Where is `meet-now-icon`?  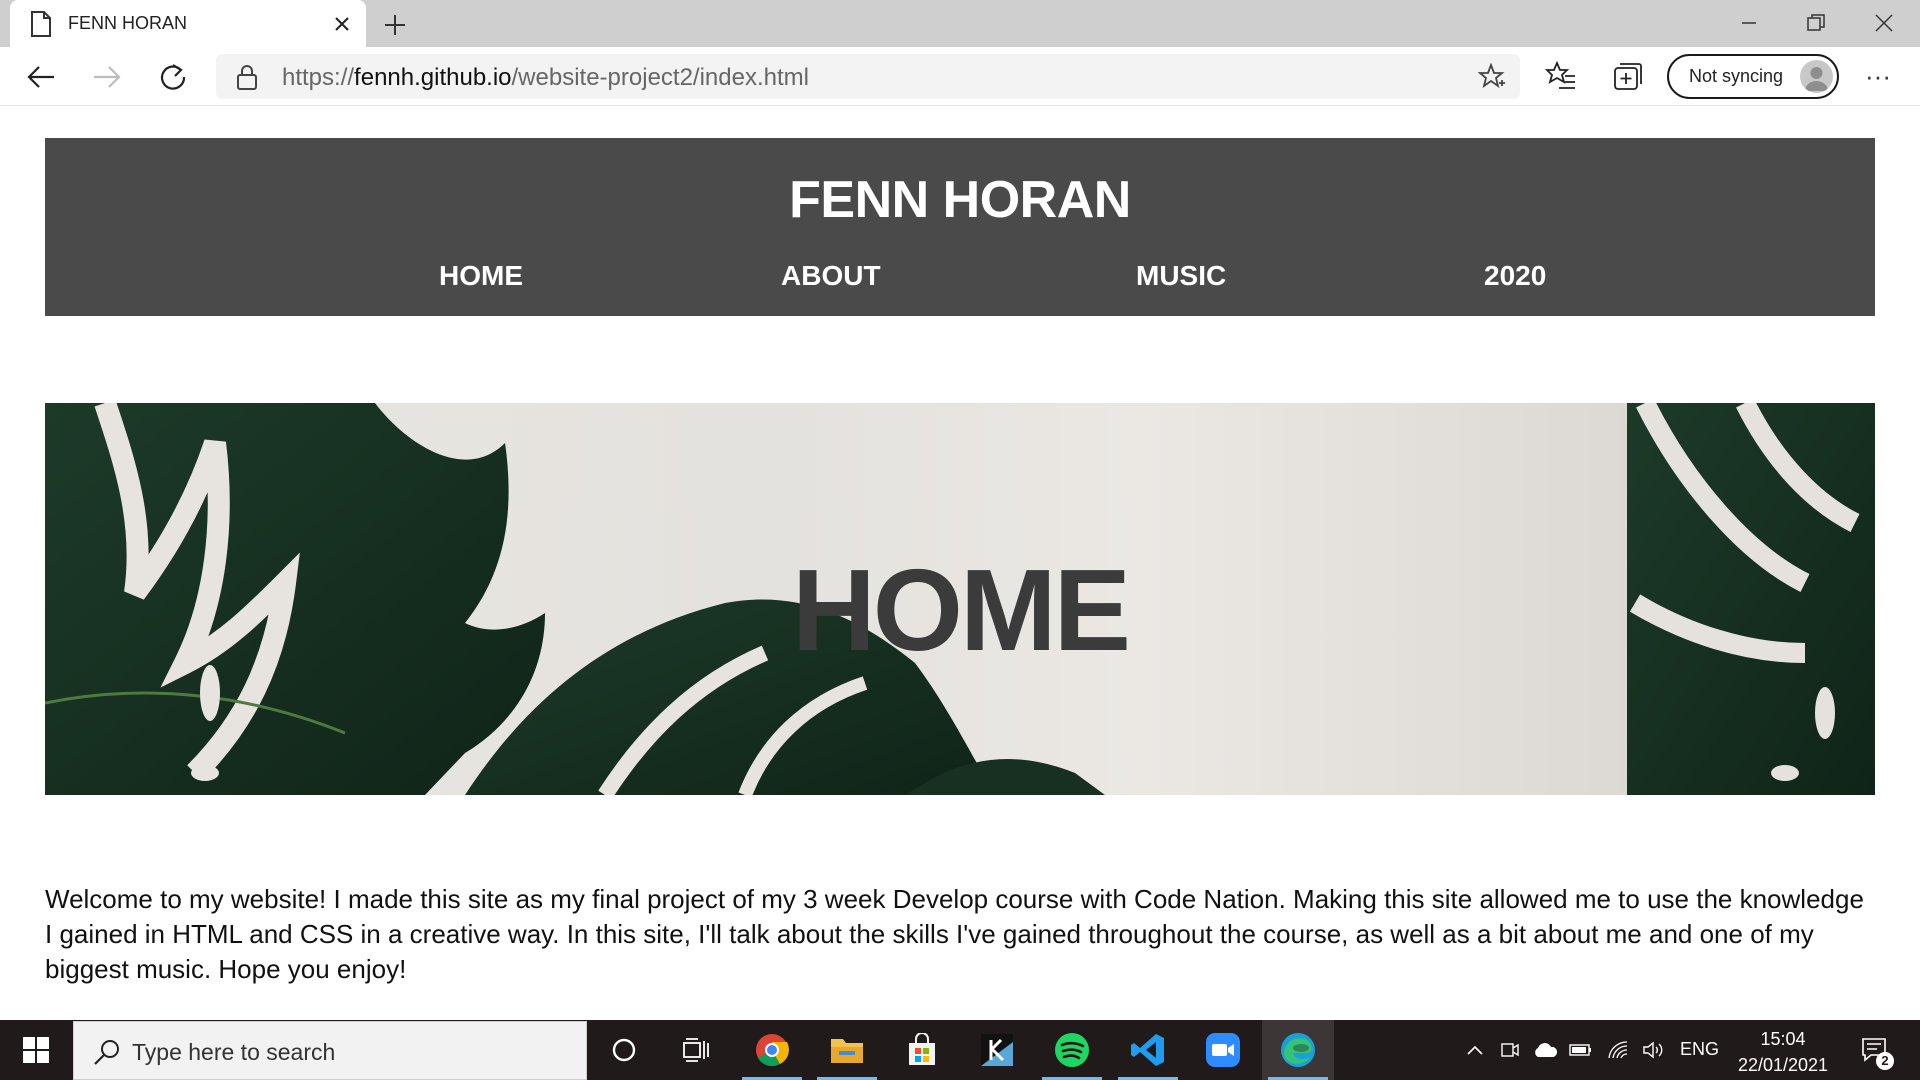
meet-now-icon is located at coordinates (1510, 1050).